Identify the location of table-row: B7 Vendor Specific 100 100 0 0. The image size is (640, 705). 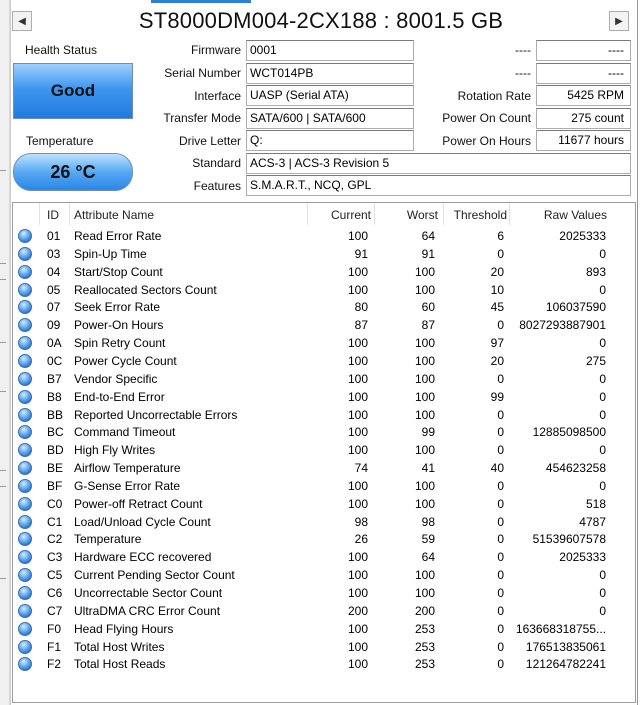
(324, 379).